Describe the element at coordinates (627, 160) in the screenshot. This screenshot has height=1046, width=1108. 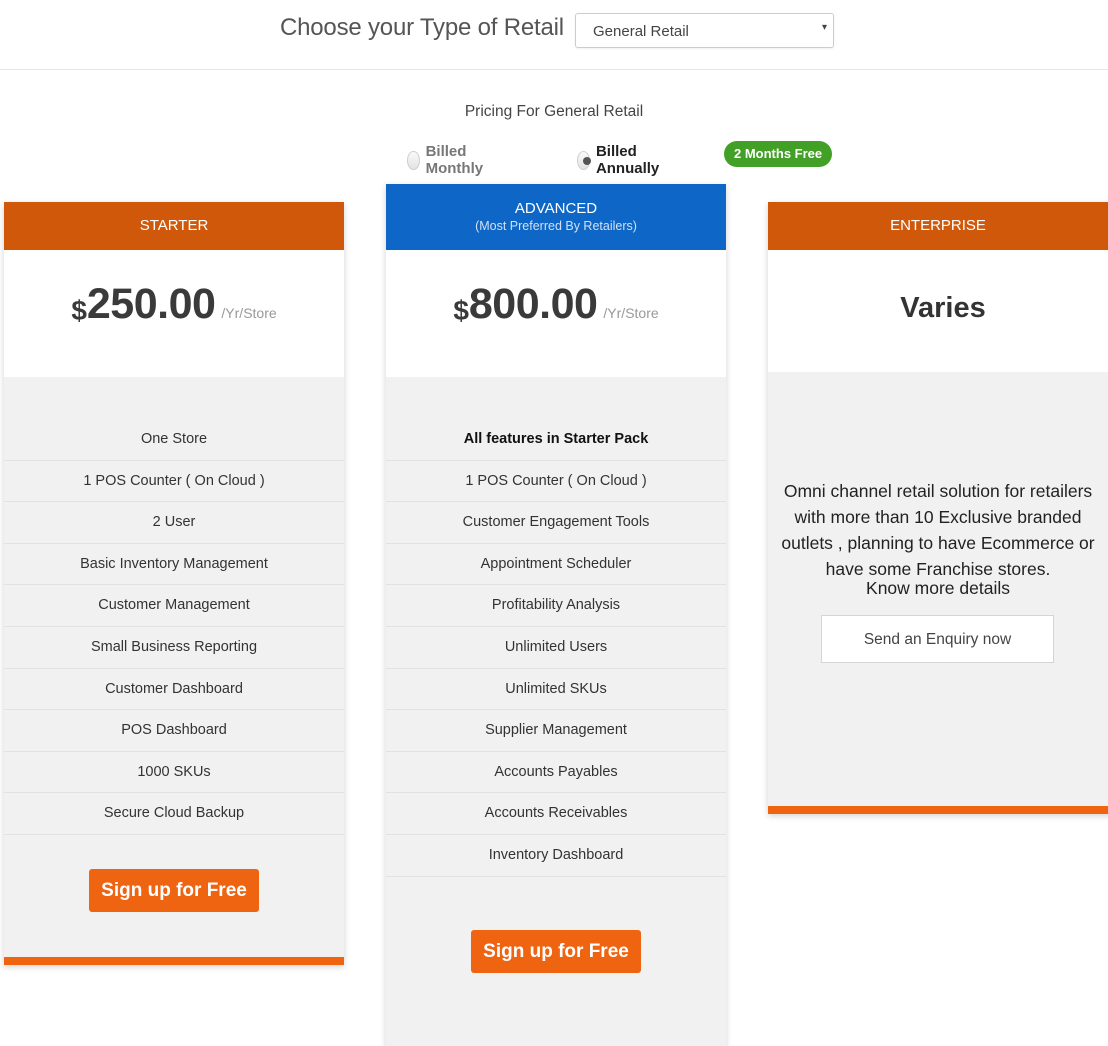
I see `billed-annually-label: Billed Annually` at that location.